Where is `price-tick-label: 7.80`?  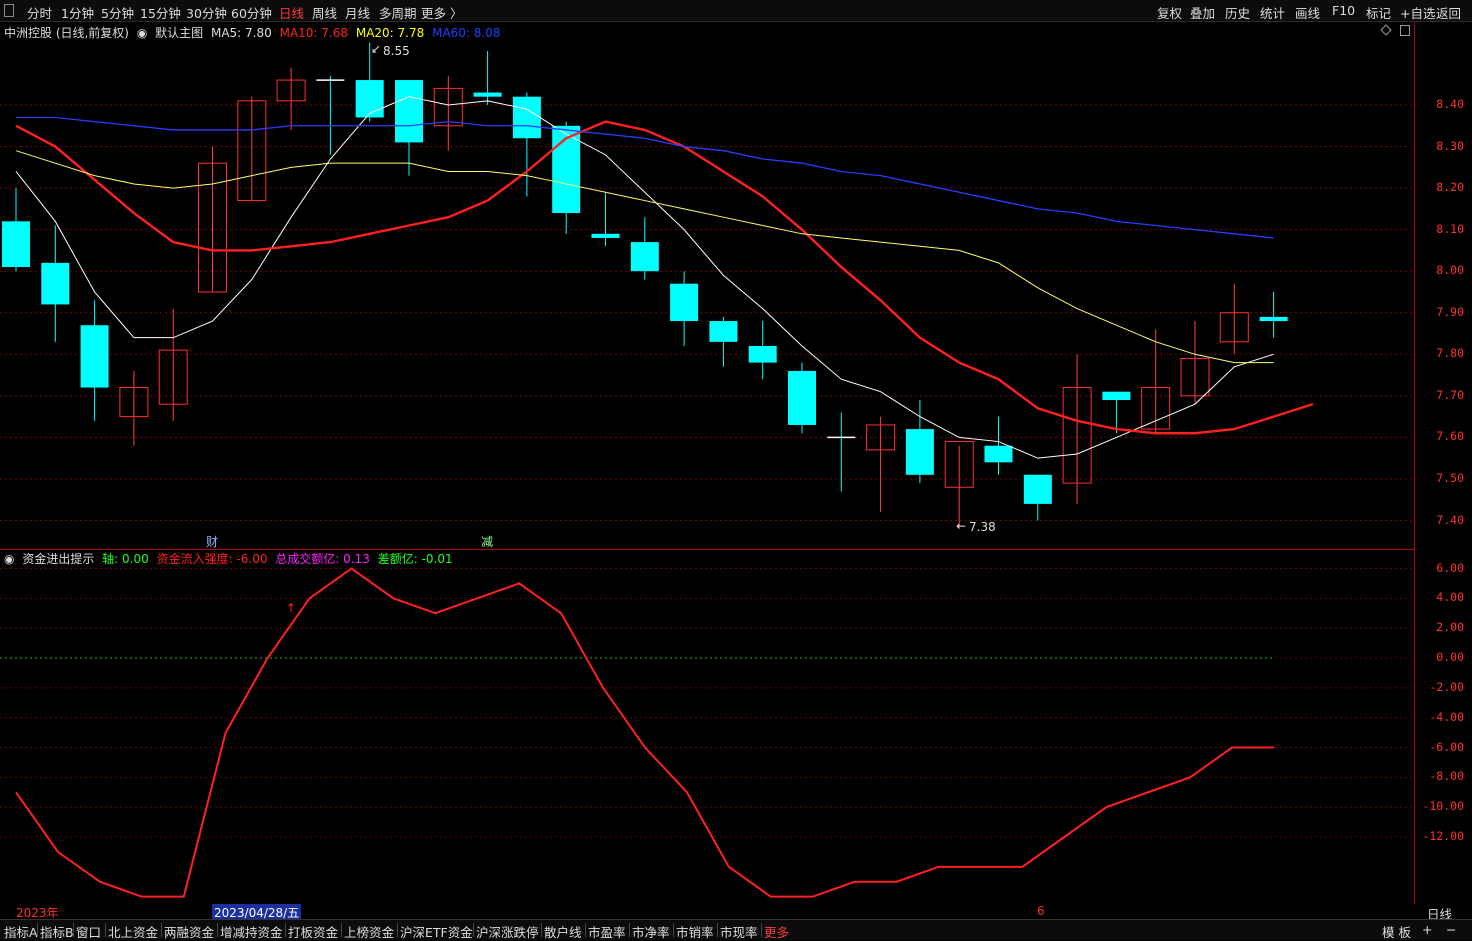 price-tick-label: 7.80 is located at coordinates (1450, 353).